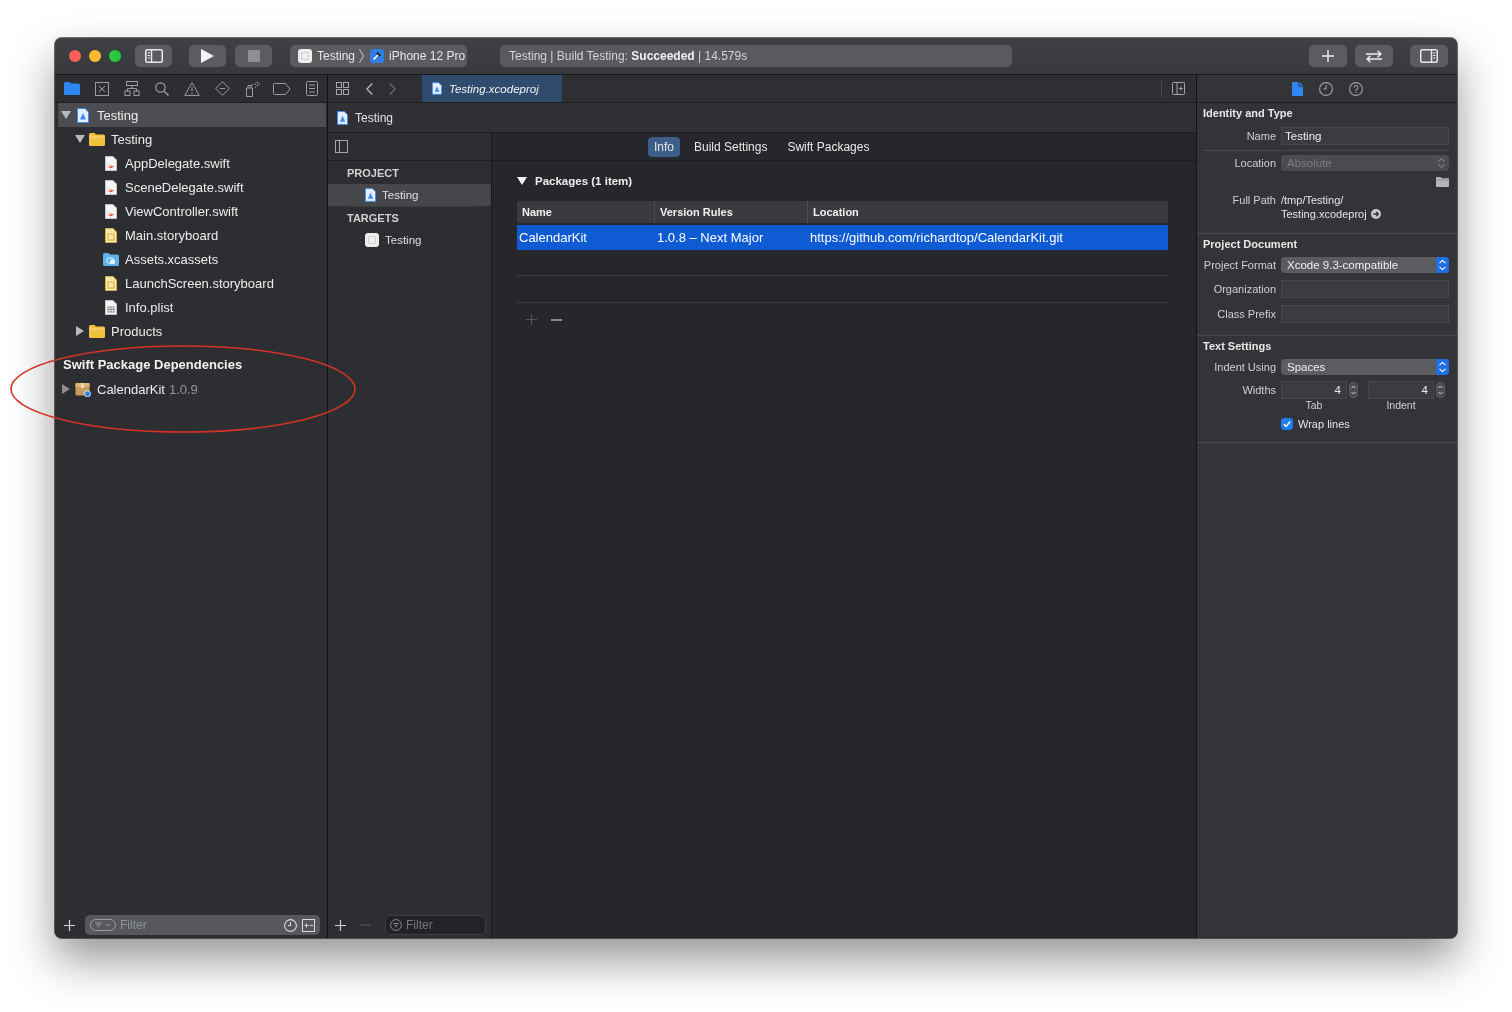  What do you see at coordinates (492, 88) in the screenshot?
I see `editor-tab: Testing.xcodeproj` at bounding box center [492, 88].